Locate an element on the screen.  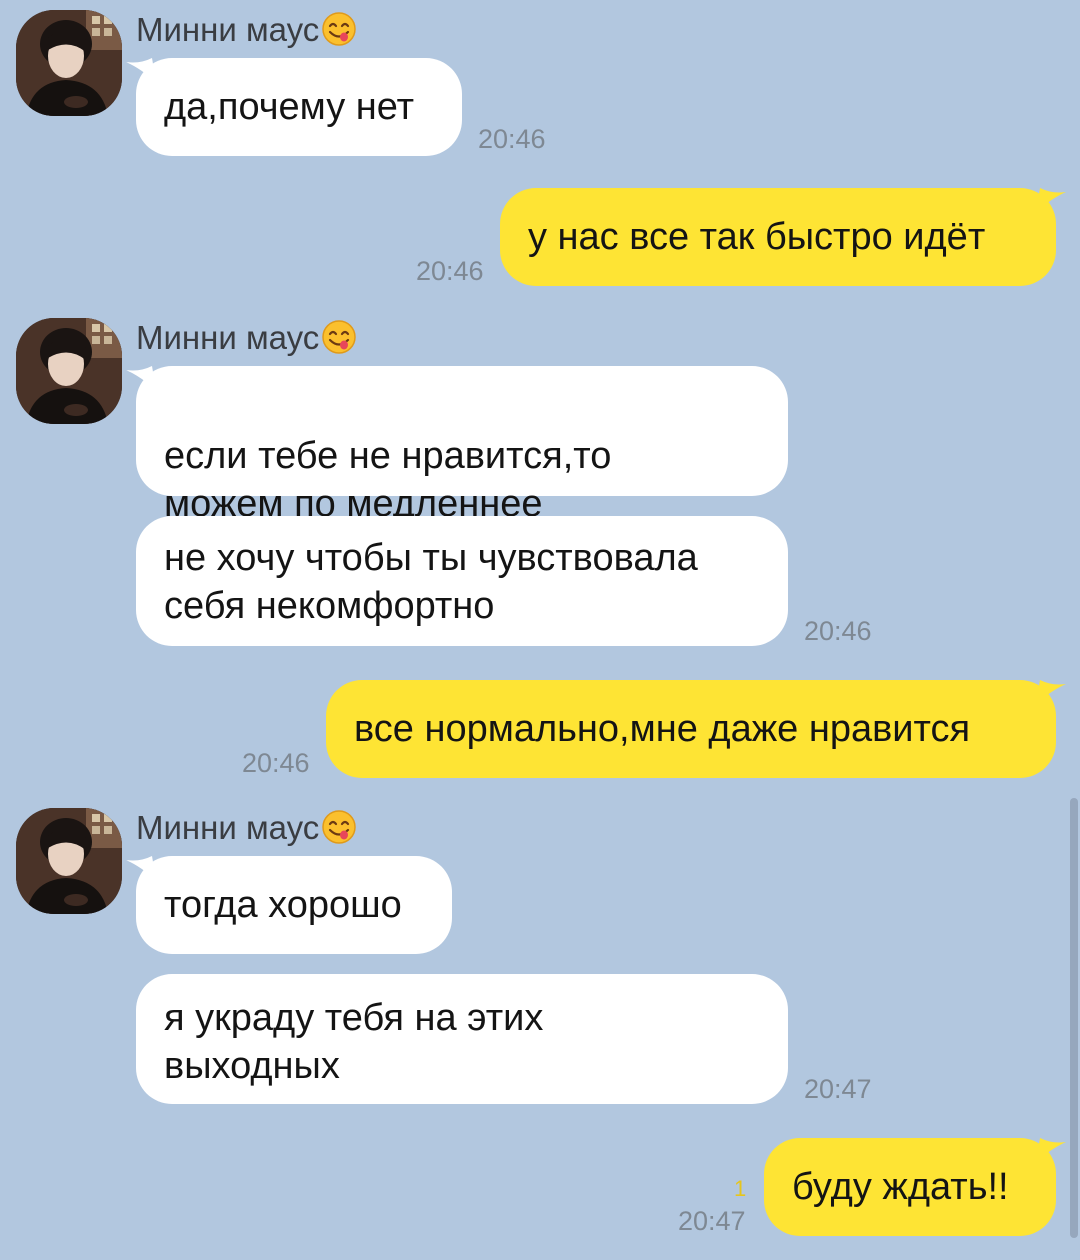
message-bubble: я украду тебя на этих выходных is located at coordinates (462, 1039).